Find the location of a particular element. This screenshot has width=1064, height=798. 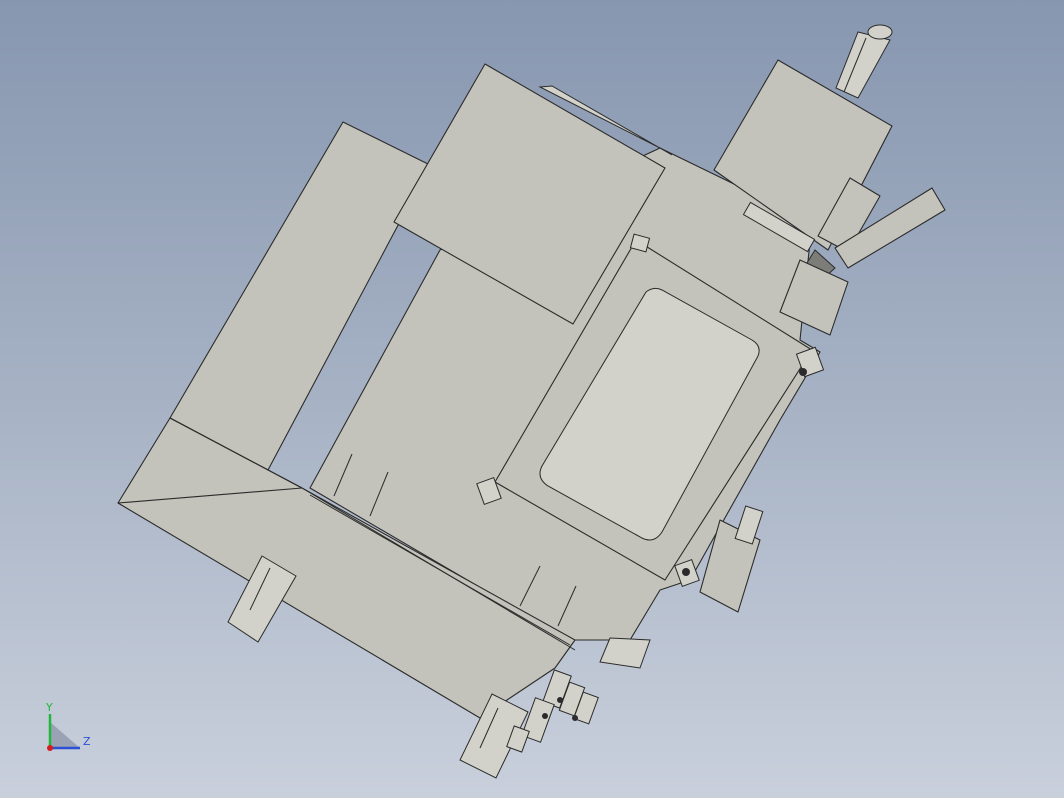

coordinate-triad: Y Z is located at coordinates (68, 726).